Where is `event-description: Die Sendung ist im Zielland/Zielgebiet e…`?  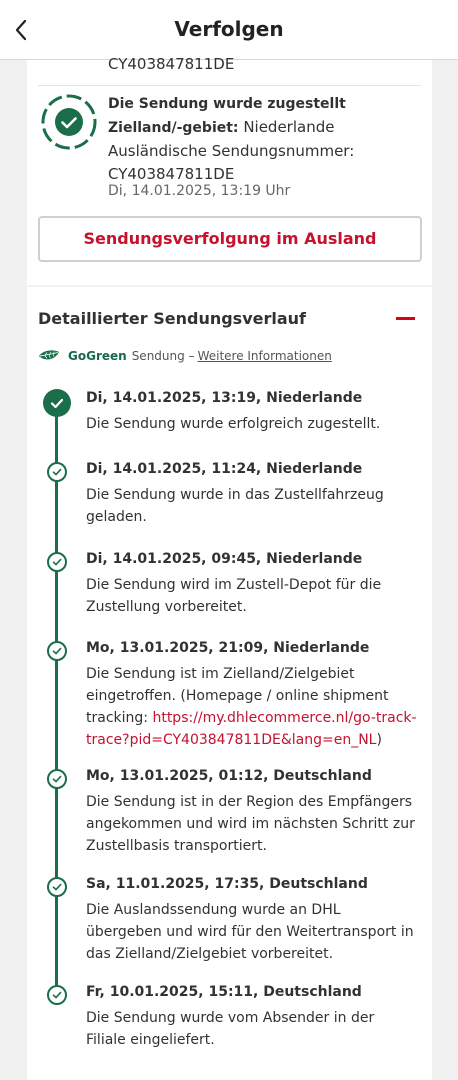
event-description: Die Sendung ist im Zielland/Zielgebiet e… is located at coordinates (252, 707).